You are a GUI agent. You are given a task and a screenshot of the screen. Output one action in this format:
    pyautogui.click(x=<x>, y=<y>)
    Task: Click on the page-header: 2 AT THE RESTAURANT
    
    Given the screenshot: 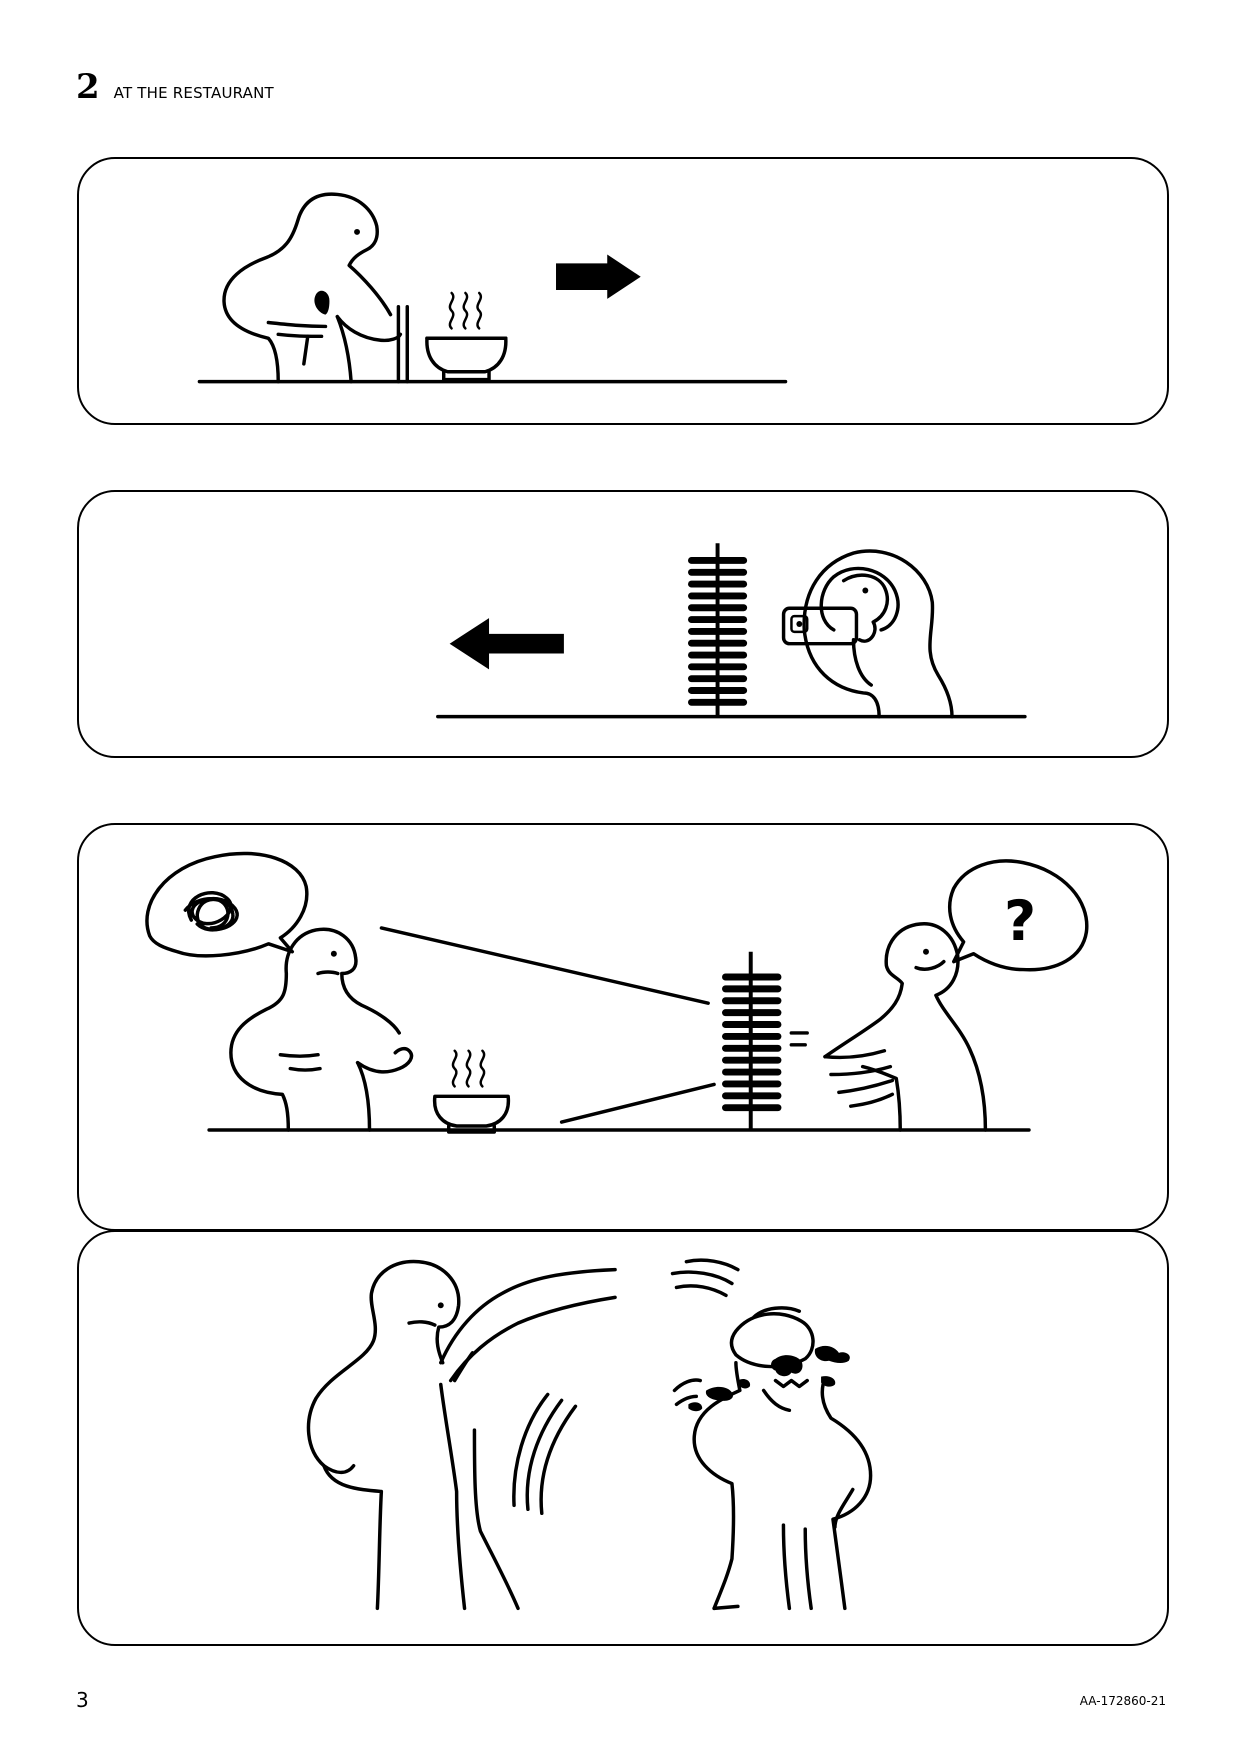 What is the action you would take?
    pyautogui.click(x=175, y=87)
    